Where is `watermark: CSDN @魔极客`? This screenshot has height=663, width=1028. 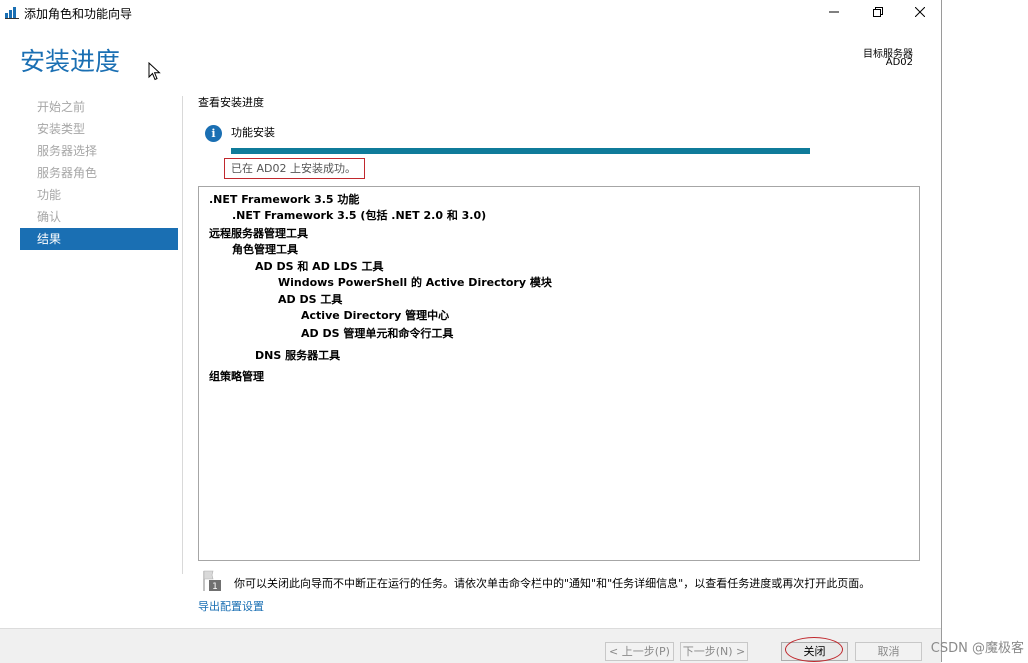
watermark: CSDN @魔极客 is located at coordinates (977, 648).